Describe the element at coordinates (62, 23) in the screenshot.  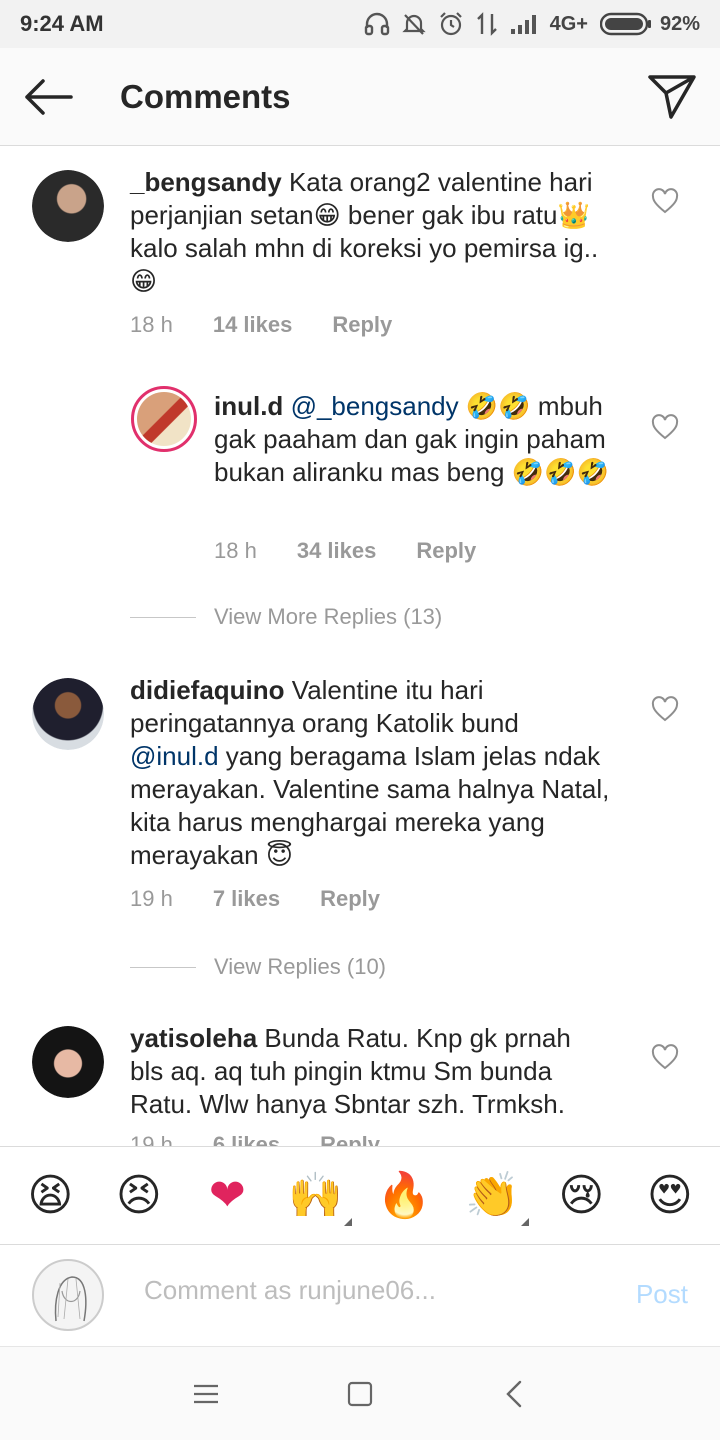
I see `status-time: 9:24 AM` at that location.